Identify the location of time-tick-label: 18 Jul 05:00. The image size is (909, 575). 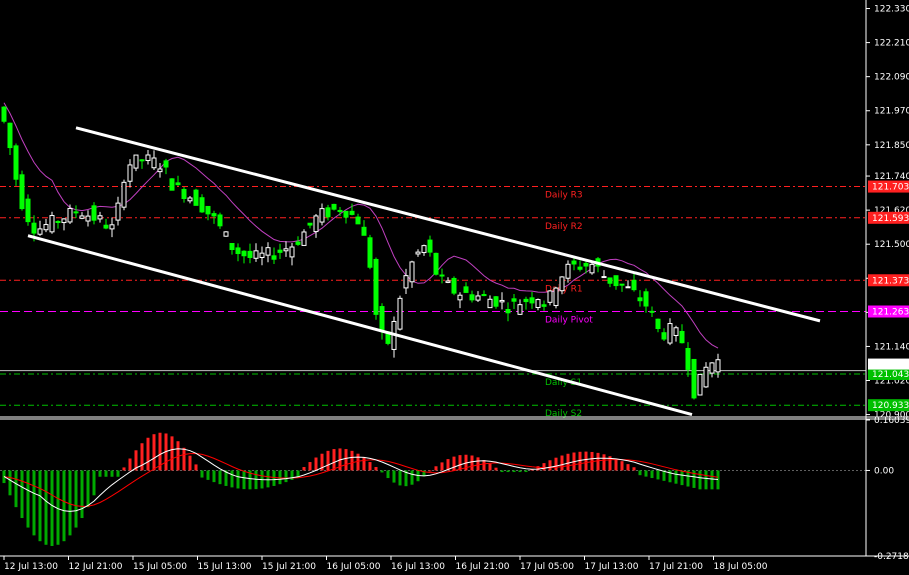
(741, 567).